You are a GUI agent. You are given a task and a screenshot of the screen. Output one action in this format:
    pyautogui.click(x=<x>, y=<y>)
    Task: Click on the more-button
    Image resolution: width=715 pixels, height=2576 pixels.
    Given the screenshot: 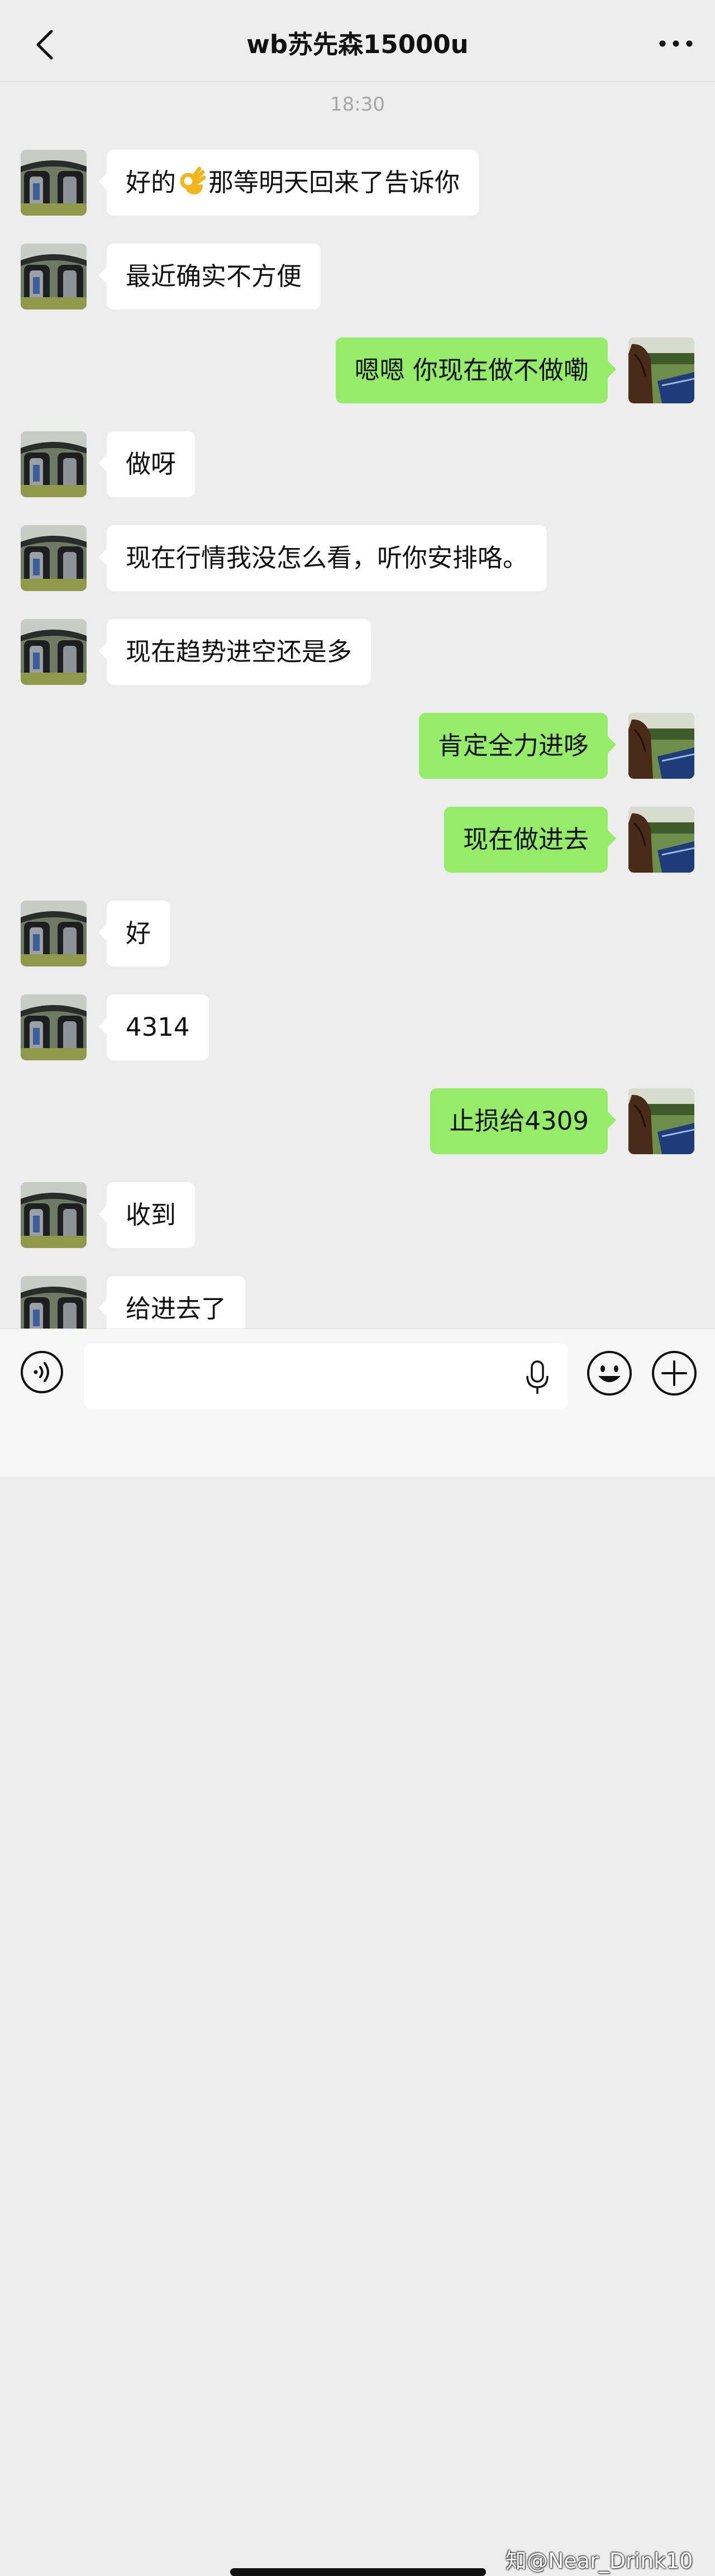 What is the action you would take?
    pyautogui.click(x=676, y=43)
    